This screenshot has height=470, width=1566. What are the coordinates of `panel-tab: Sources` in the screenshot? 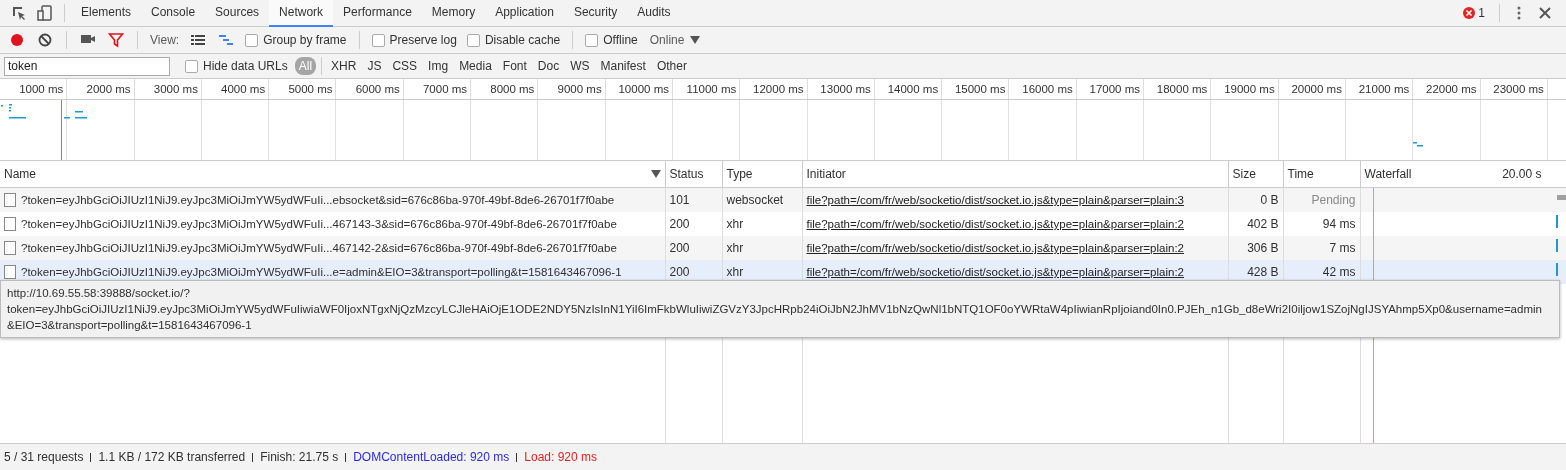 It's located at (237, 13).